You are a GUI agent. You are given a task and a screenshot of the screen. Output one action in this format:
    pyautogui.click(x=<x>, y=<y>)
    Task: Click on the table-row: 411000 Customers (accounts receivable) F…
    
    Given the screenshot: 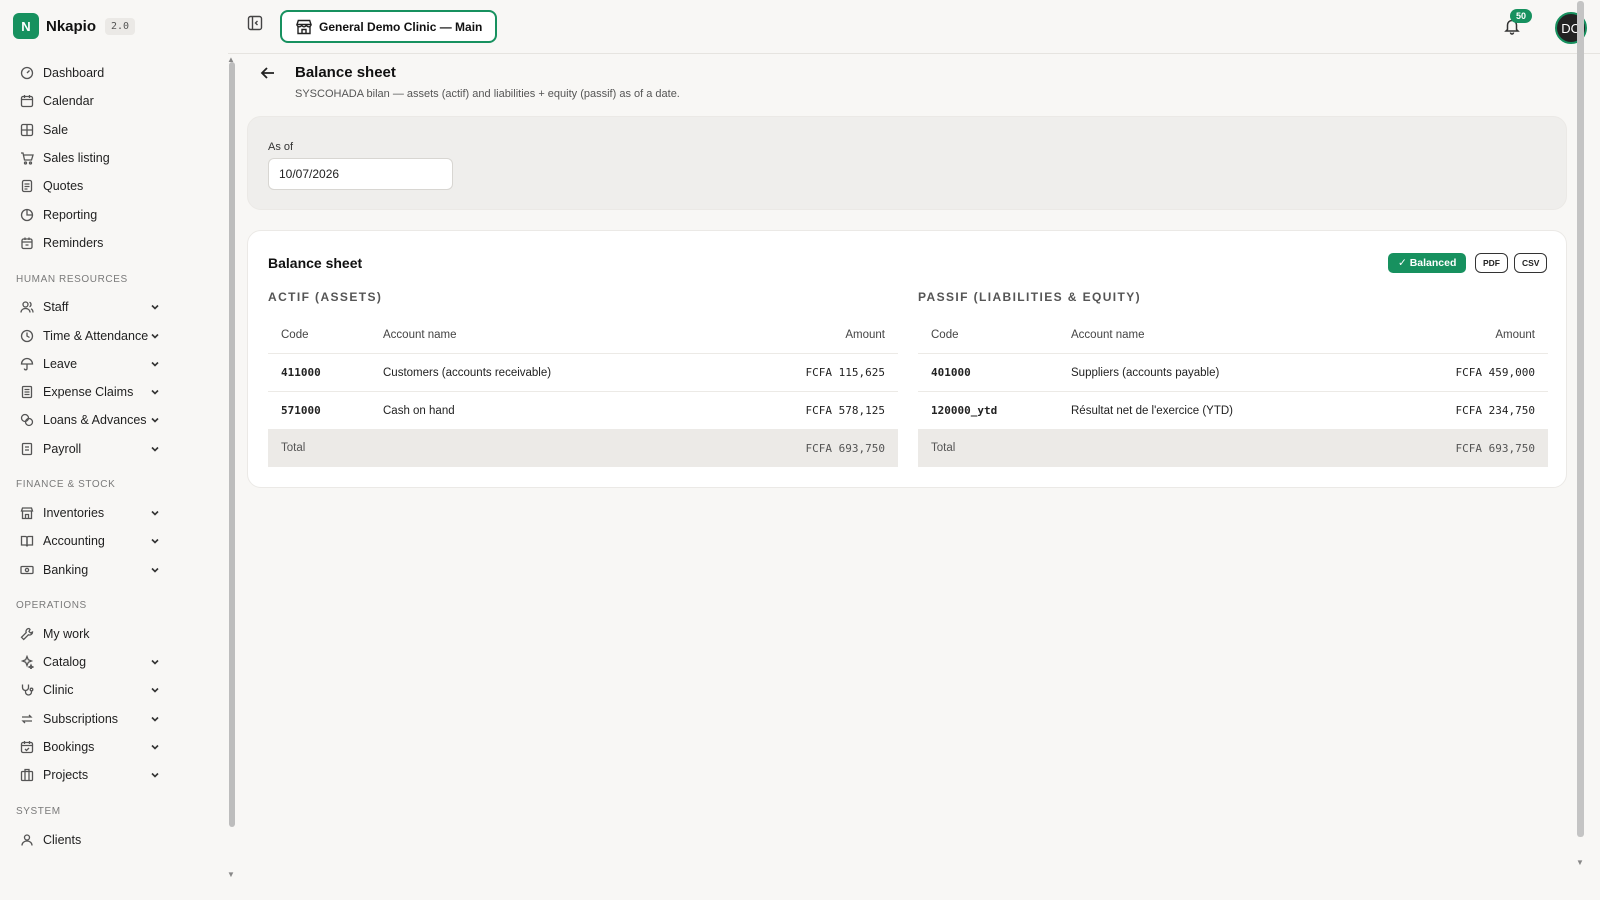 What is the action you would take?
    pyautogui.click(x=583, y=372)
    